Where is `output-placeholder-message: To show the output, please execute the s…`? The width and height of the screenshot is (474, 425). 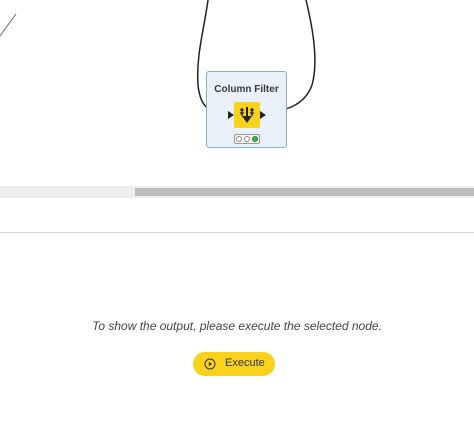
output-placeholder-message: To show the output, please execute the s… is located at coordinates (237, 326).